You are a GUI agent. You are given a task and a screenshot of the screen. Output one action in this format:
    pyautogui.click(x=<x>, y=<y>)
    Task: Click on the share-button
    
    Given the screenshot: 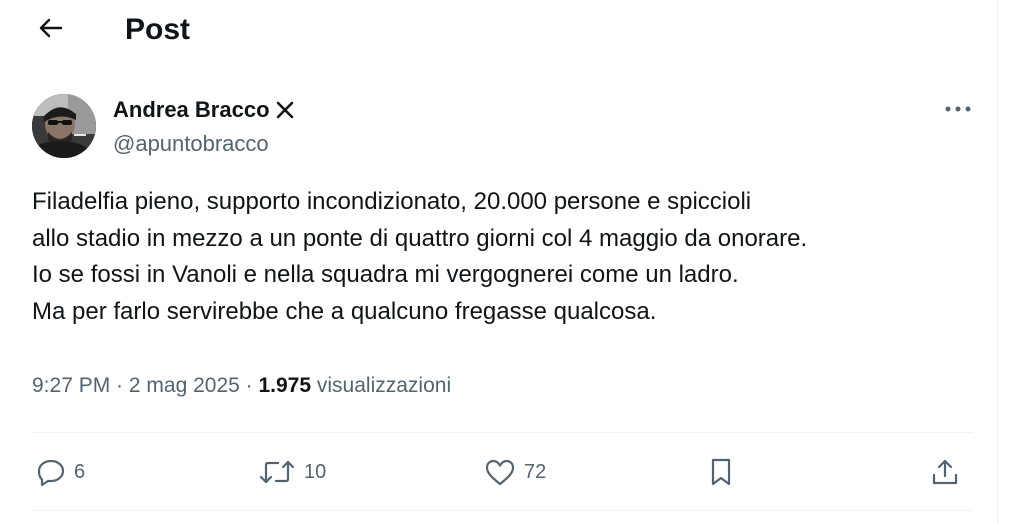 What is the action you would take?
    pyautogui.click(x=945, y=472)
    